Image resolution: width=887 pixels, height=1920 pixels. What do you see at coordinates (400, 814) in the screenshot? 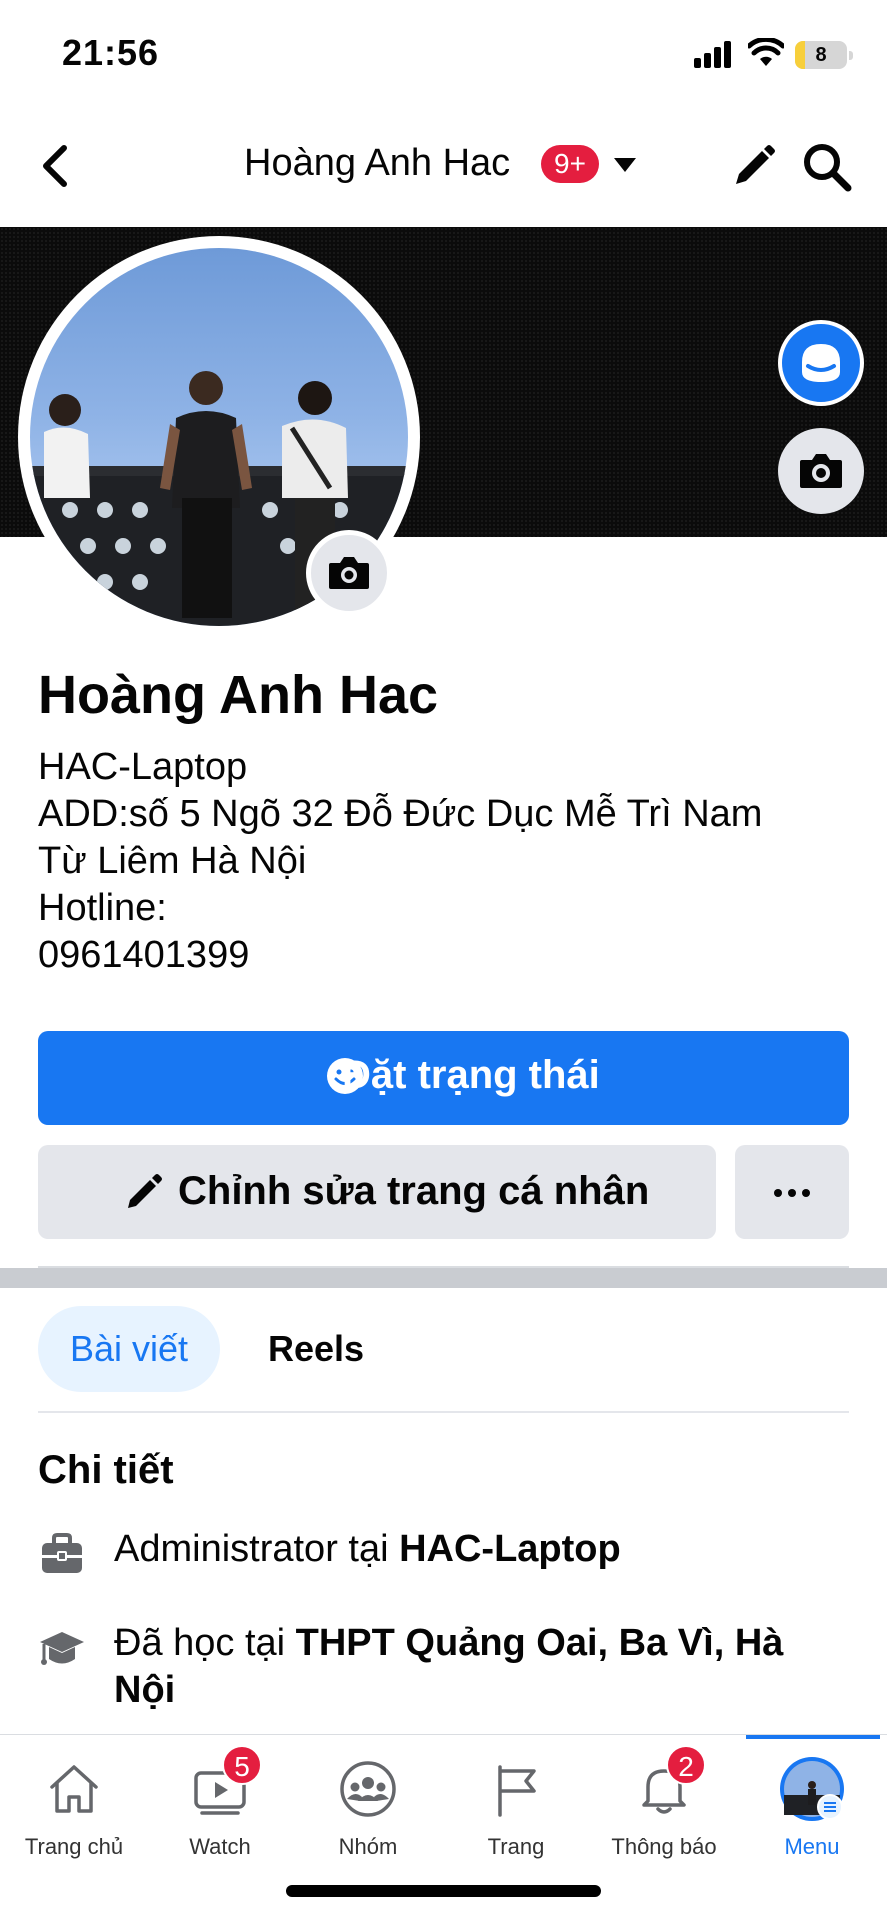
I see `bio-line: ADD:số 5 Ngõ 32 Đỗ Đức Dục Mễ Trì Nam` at bounding box center [400, 814].